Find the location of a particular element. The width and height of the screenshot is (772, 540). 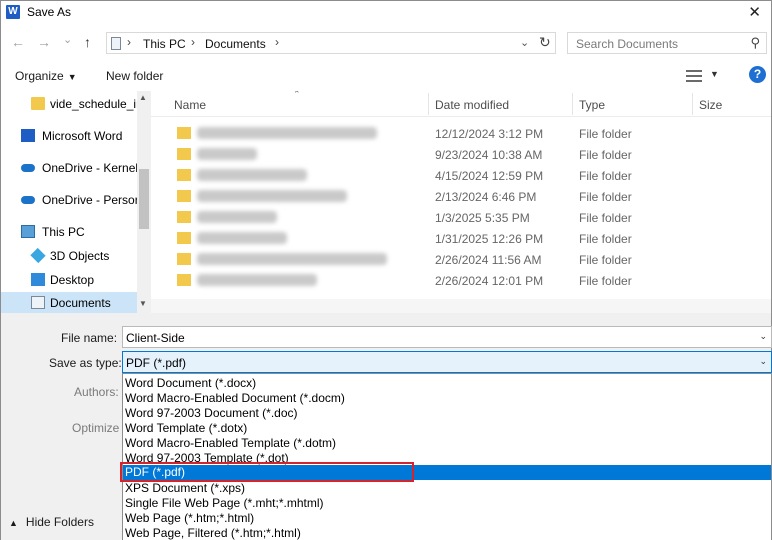

chevron-right-icon: › is located at coordinates (277, 42).